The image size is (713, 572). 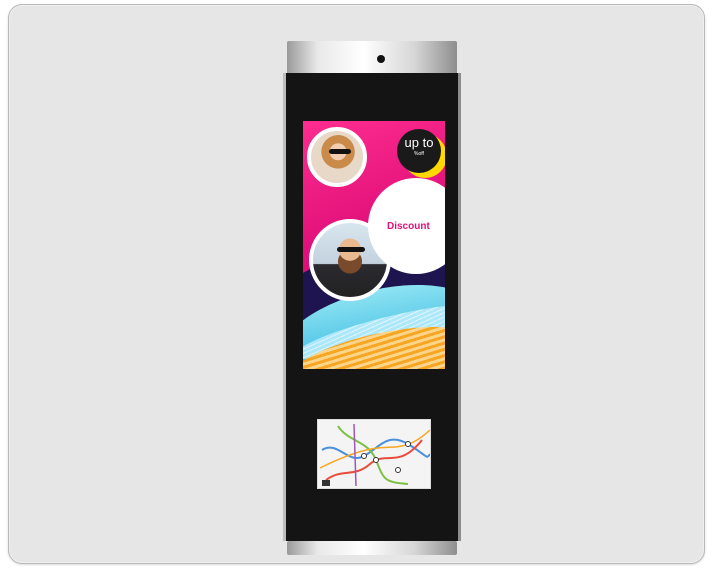 What do you see at coordinates (372, 548) in the screenshot?
I see `kiosk-base` at bounding box center [372, 548].